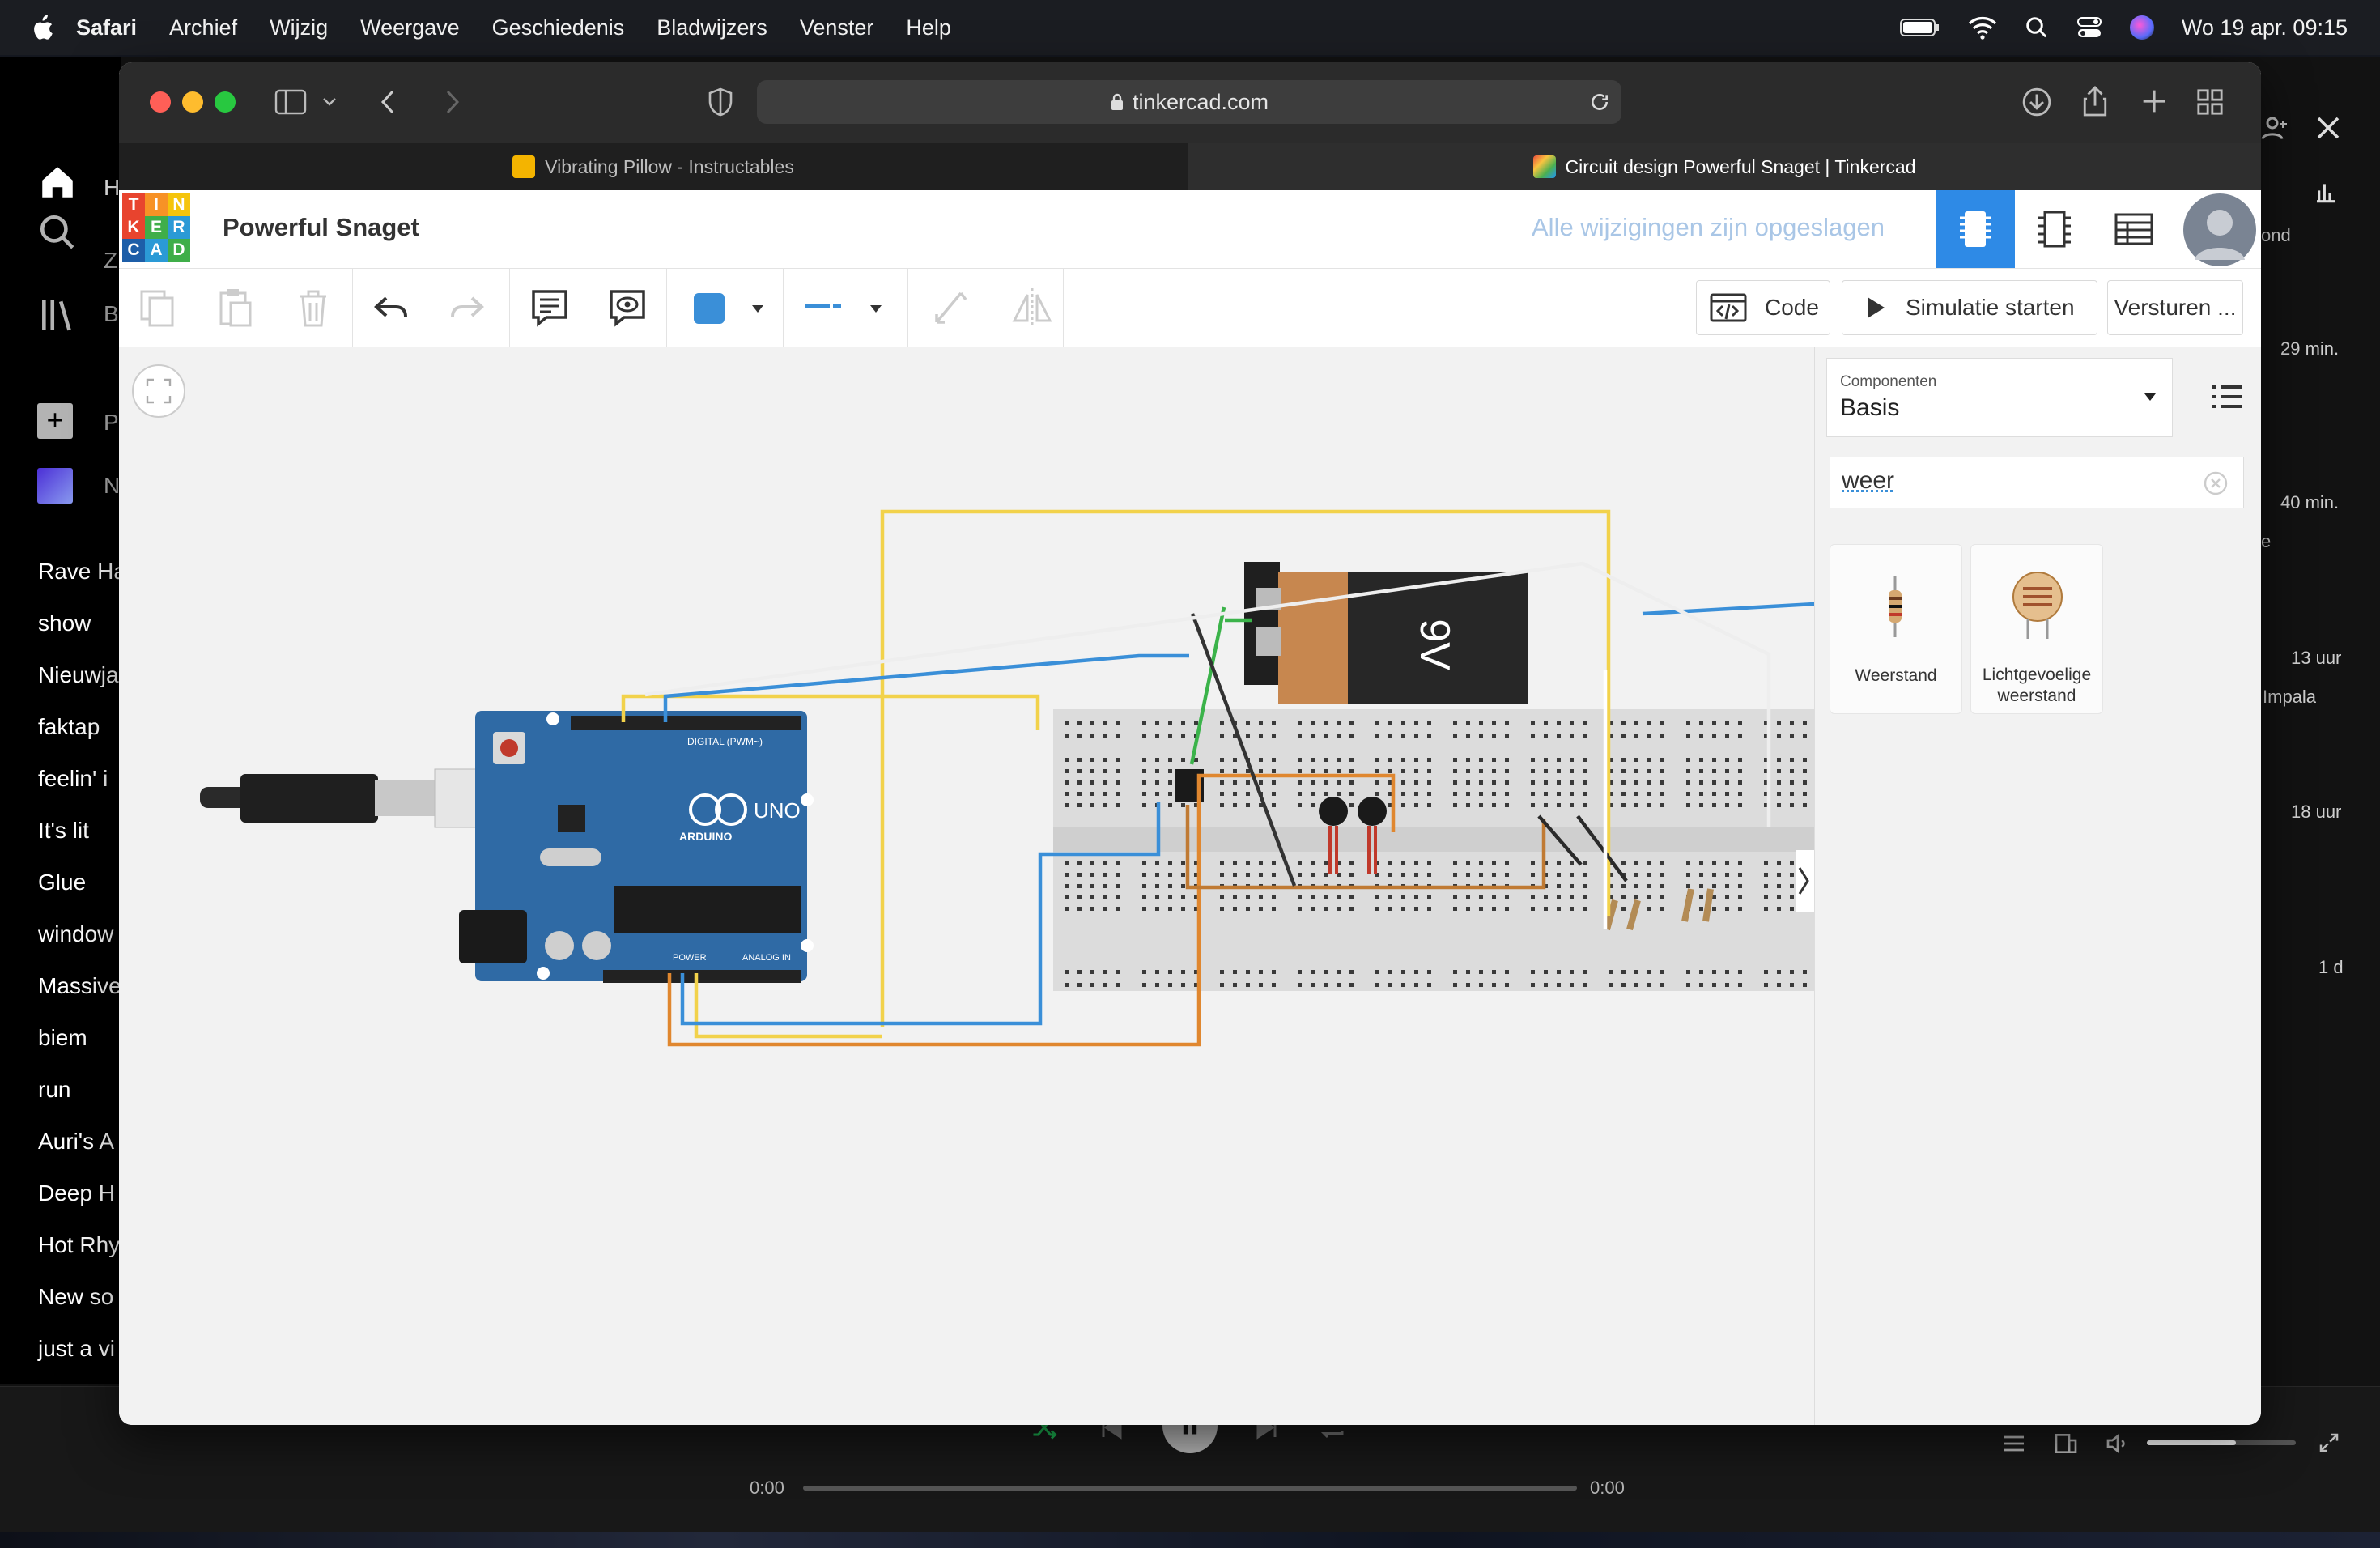  I want to click on playlist-item: just a vi, so click(76, 1349).